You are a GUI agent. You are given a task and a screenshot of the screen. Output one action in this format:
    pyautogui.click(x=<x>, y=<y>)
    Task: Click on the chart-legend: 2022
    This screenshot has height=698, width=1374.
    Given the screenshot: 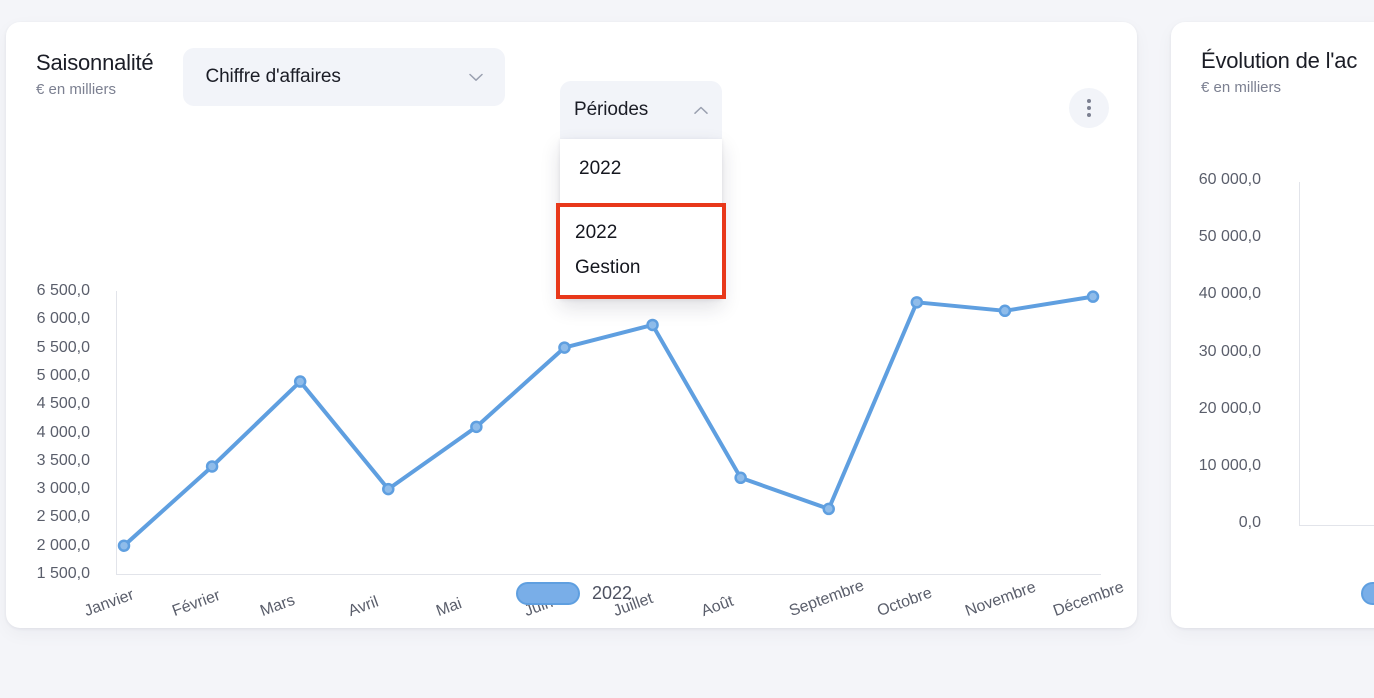 What is the action you would take?
    pyautogui.click(x=574, y=593)
    